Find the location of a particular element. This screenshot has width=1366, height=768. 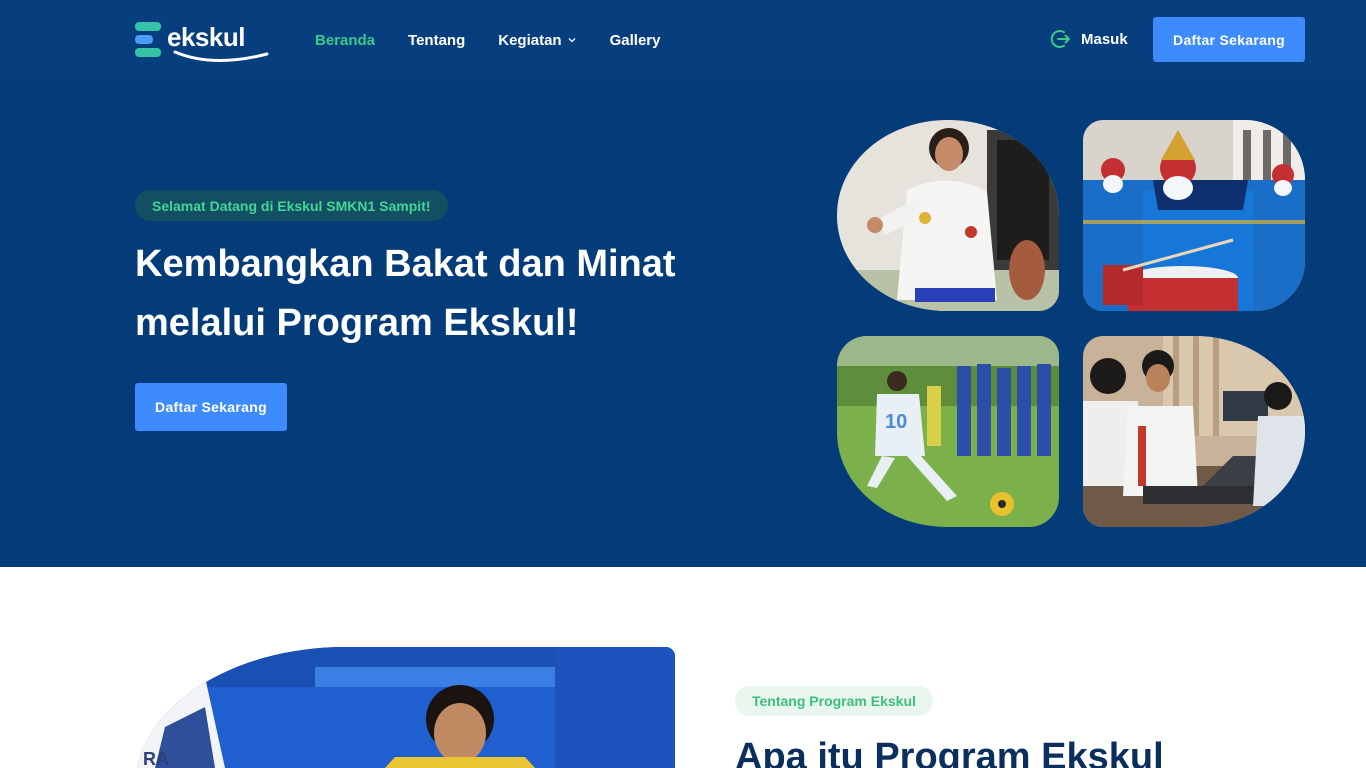

hero-title-line-1: Kembangkan Bakat dan Minat is located at coordinates (405, 264).